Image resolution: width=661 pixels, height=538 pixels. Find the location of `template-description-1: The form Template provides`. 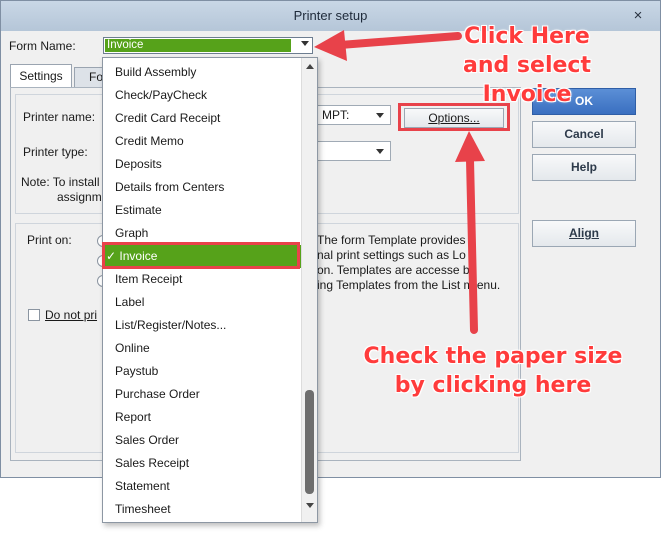

template-description-1: The form Template provides is located at coordinates (391, 240).